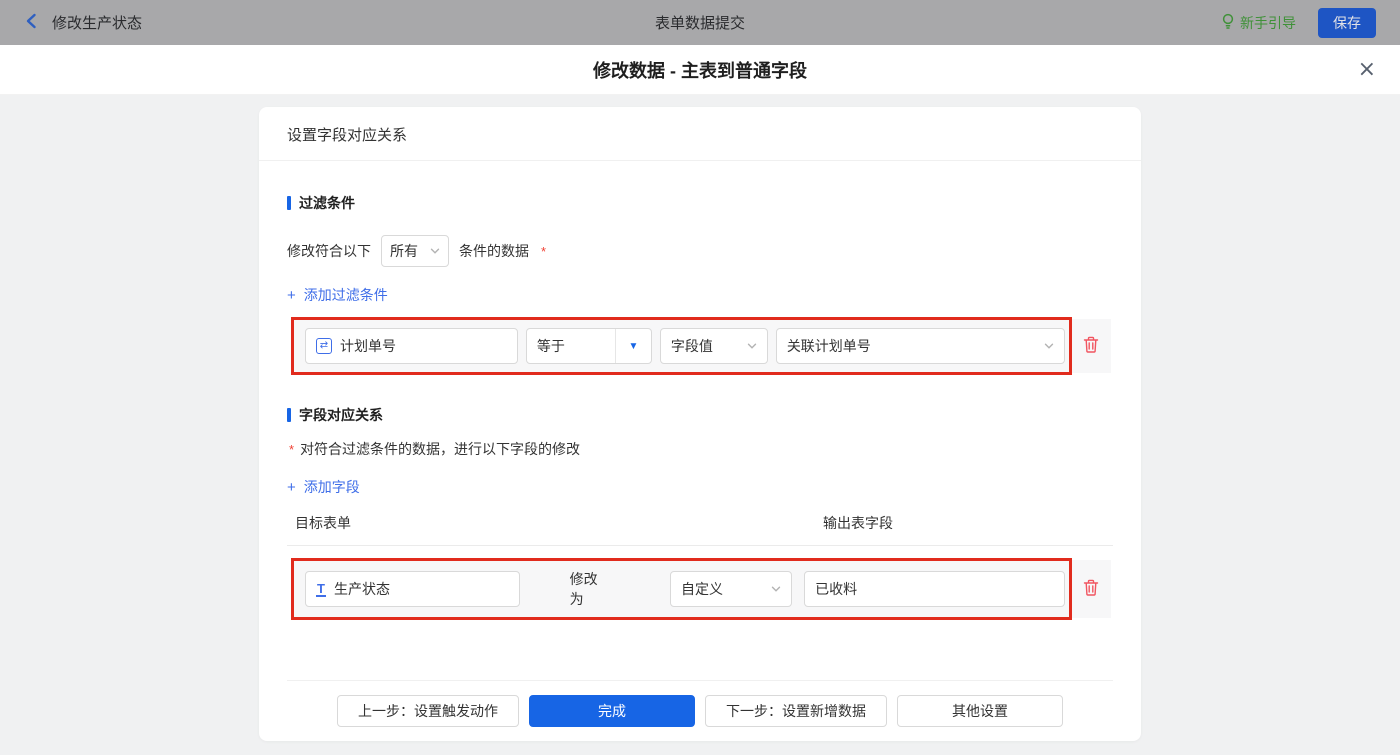 The width and height of the screenshot is (1400, 755). I want to click on filter-section-title: 过滤条件, so click(700, 203).